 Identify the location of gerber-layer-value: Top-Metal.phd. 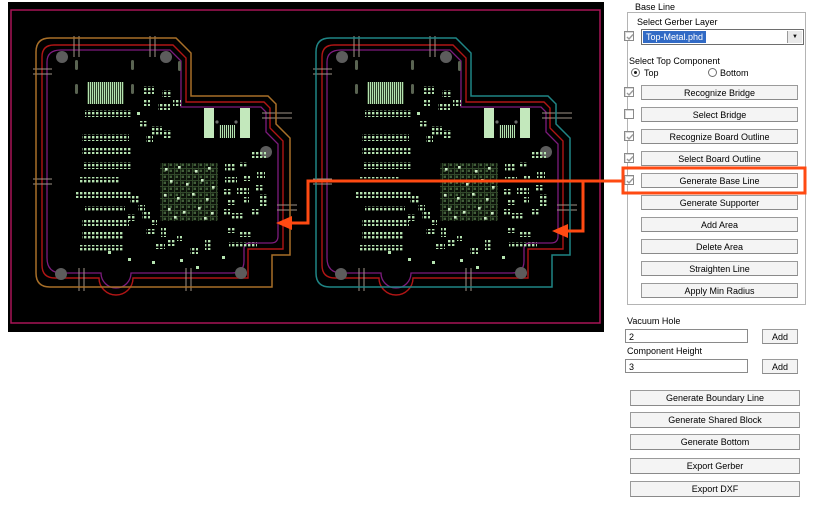
(675, 37).